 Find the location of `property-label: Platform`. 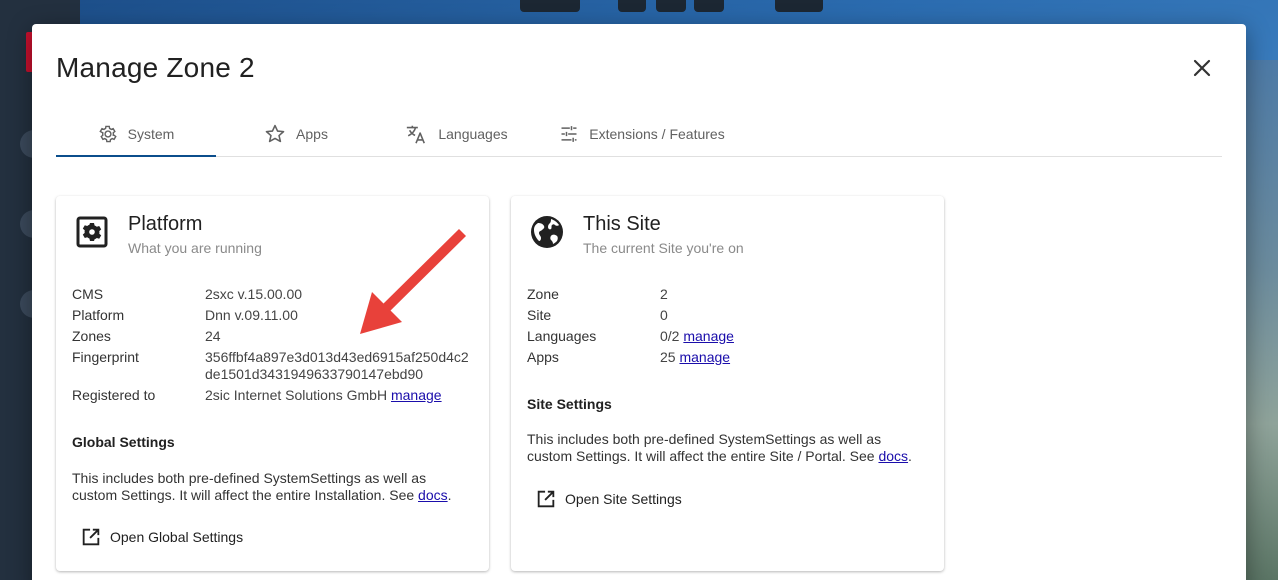

property-label: Platform is located at coordinates (98, 315).